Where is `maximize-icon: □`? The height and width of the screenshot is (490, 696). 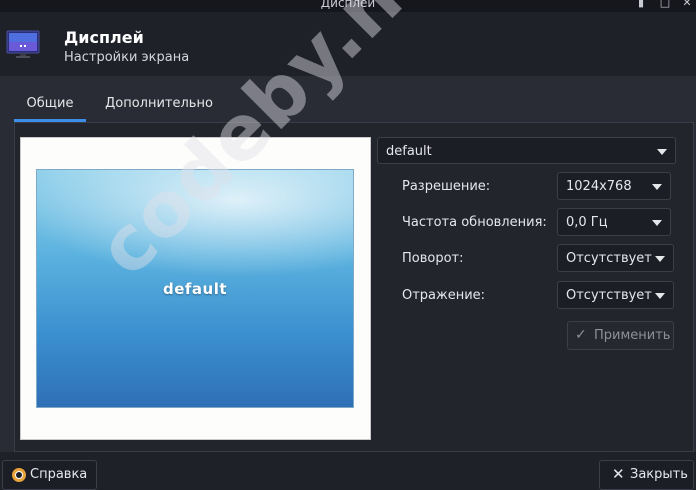 maximize-icon: □ is located at coordinates (665, 5).